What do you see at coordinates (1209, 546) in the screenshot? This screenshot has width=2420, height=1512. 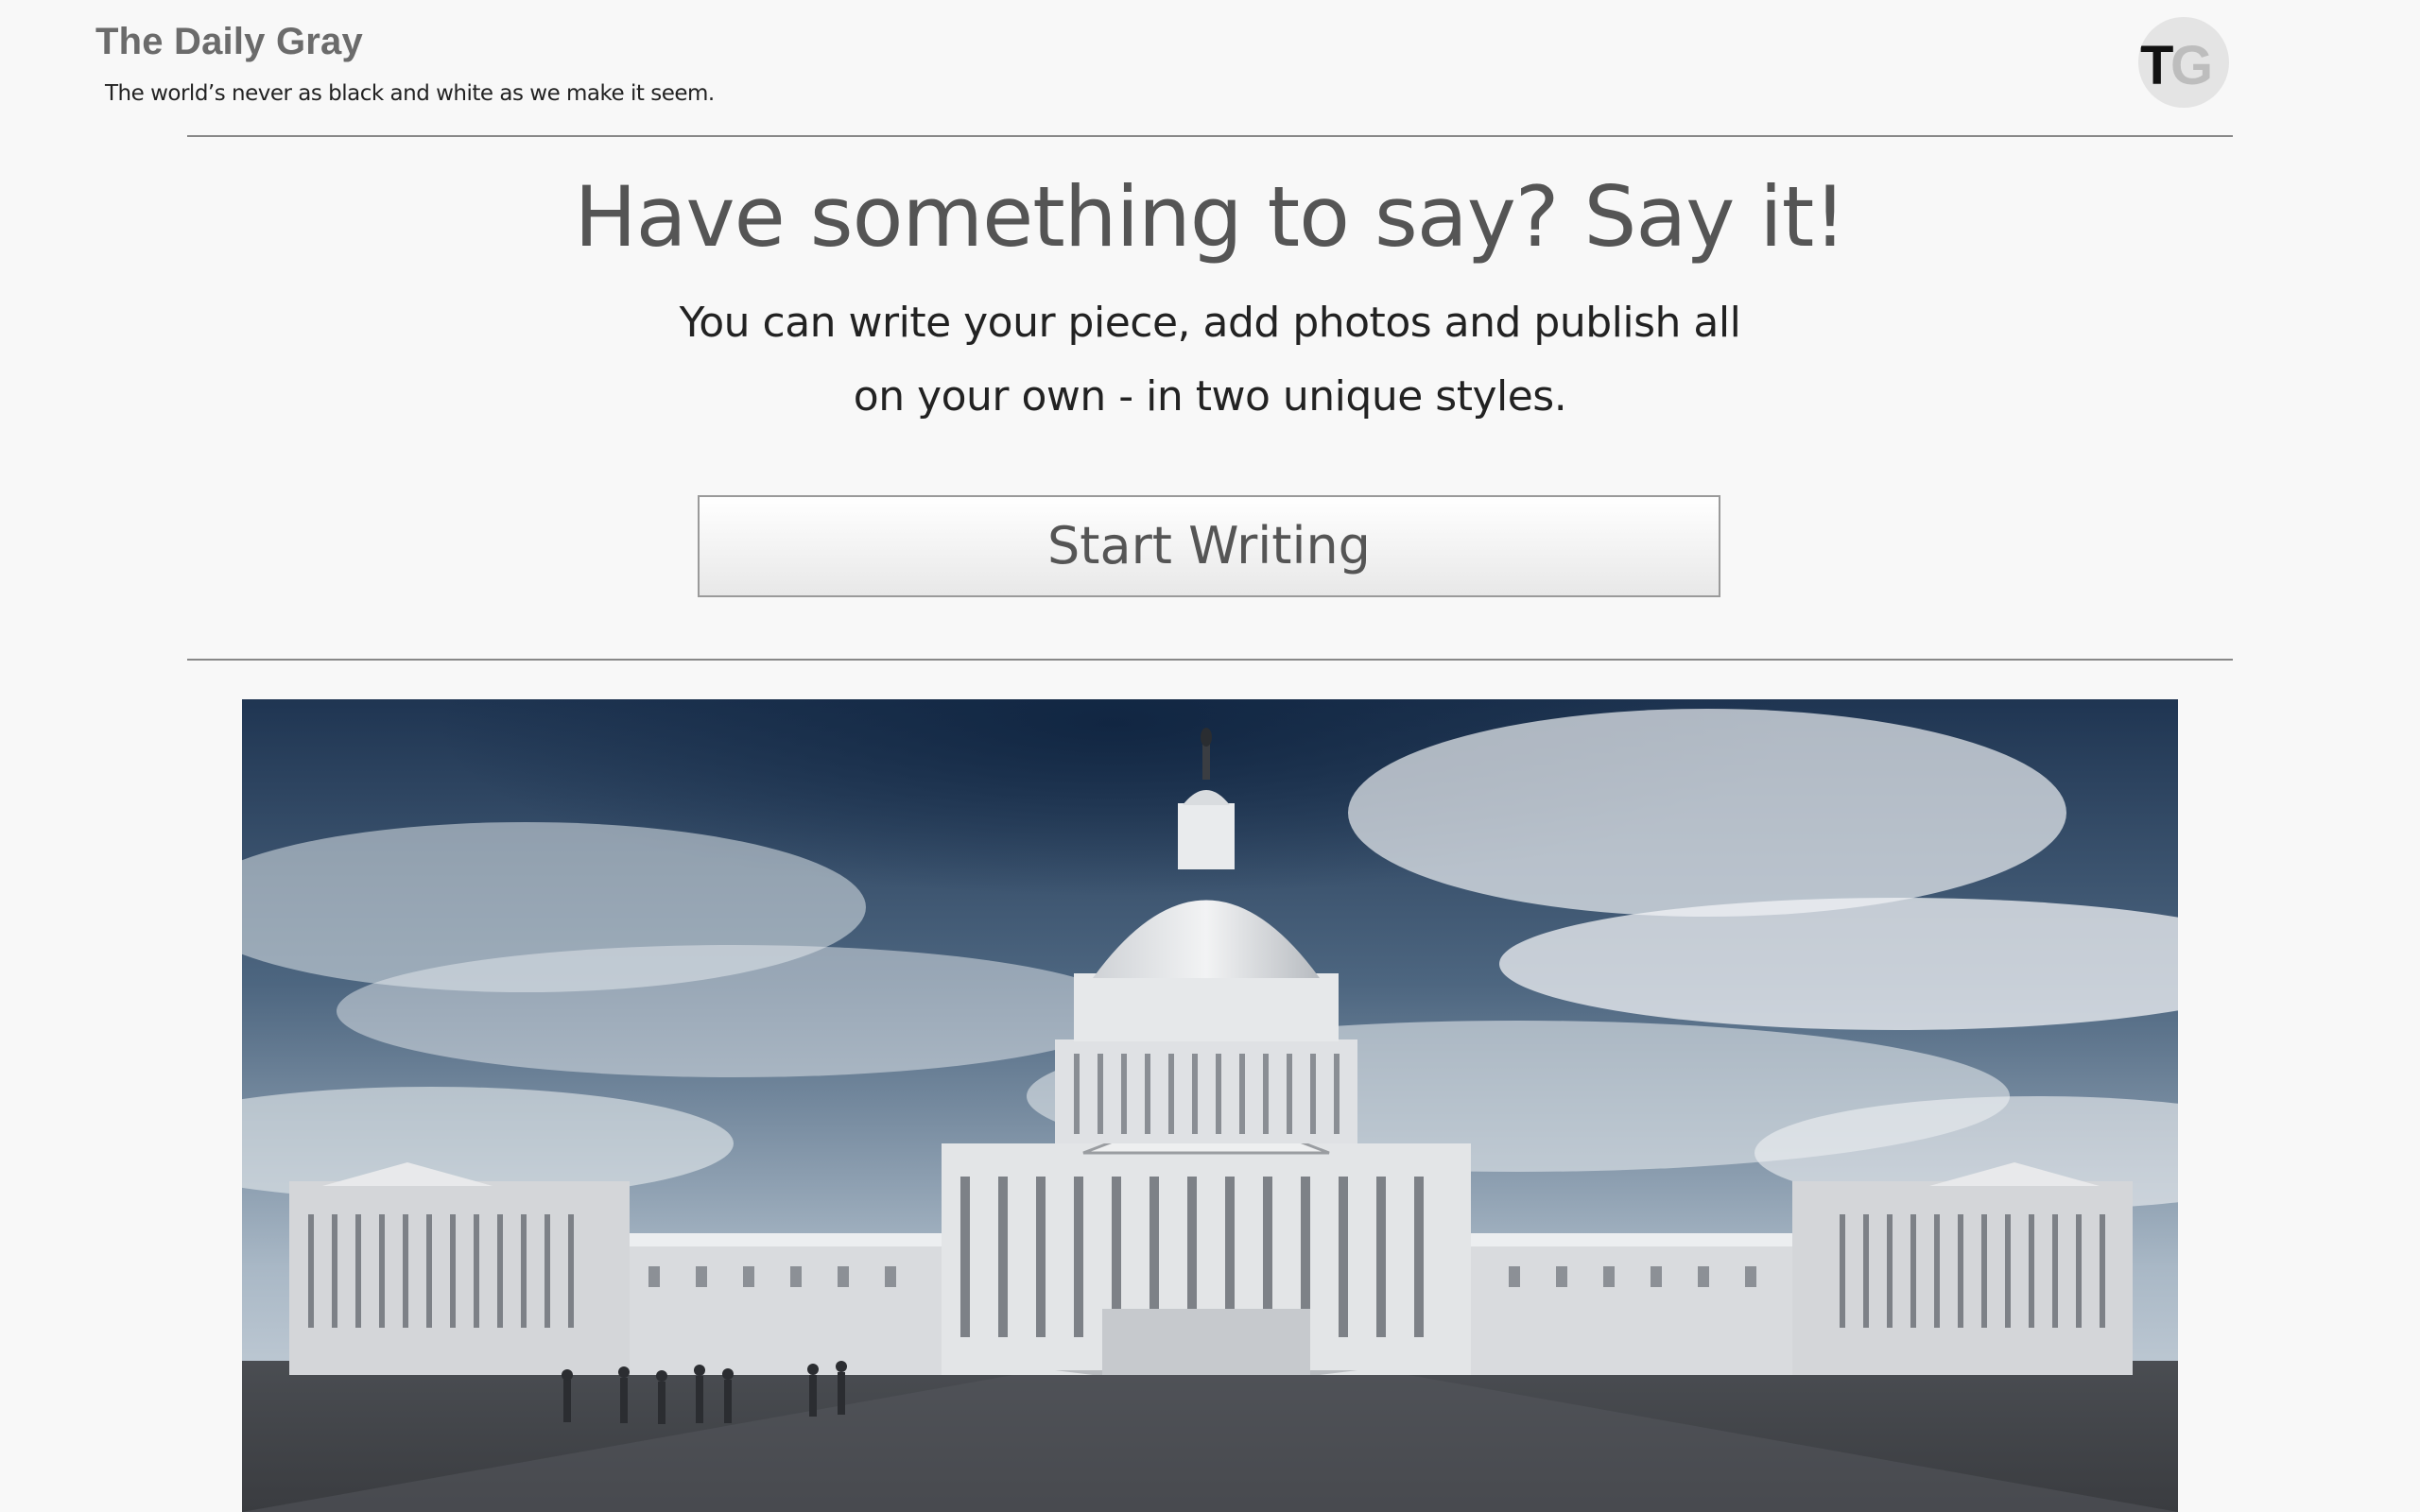 I see `start-writing-button: Start Writing` at bounding box center [1209, 546].